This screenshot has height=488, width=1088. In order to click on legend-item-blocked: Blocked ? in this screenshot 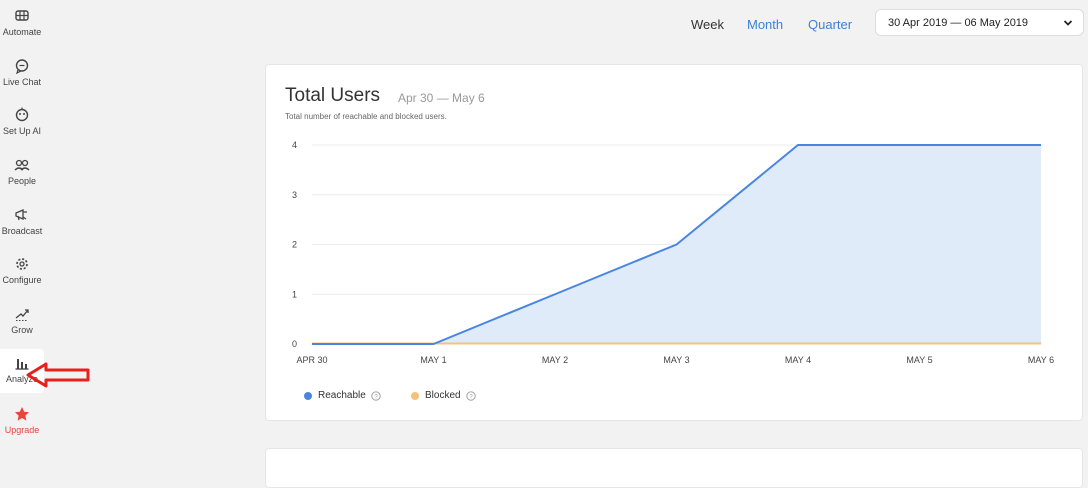, I will do `click(443, 395)`.